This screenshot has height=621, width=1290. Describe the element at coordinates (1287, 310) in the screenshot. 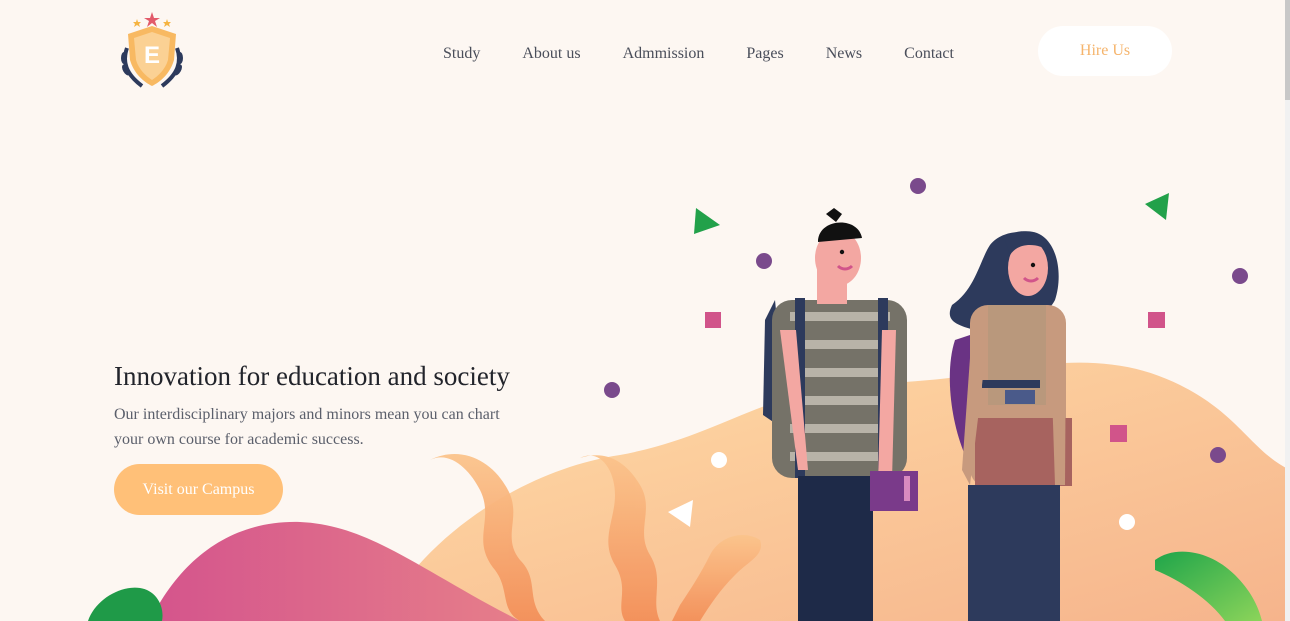

I see `page-scrollbar` at that location.